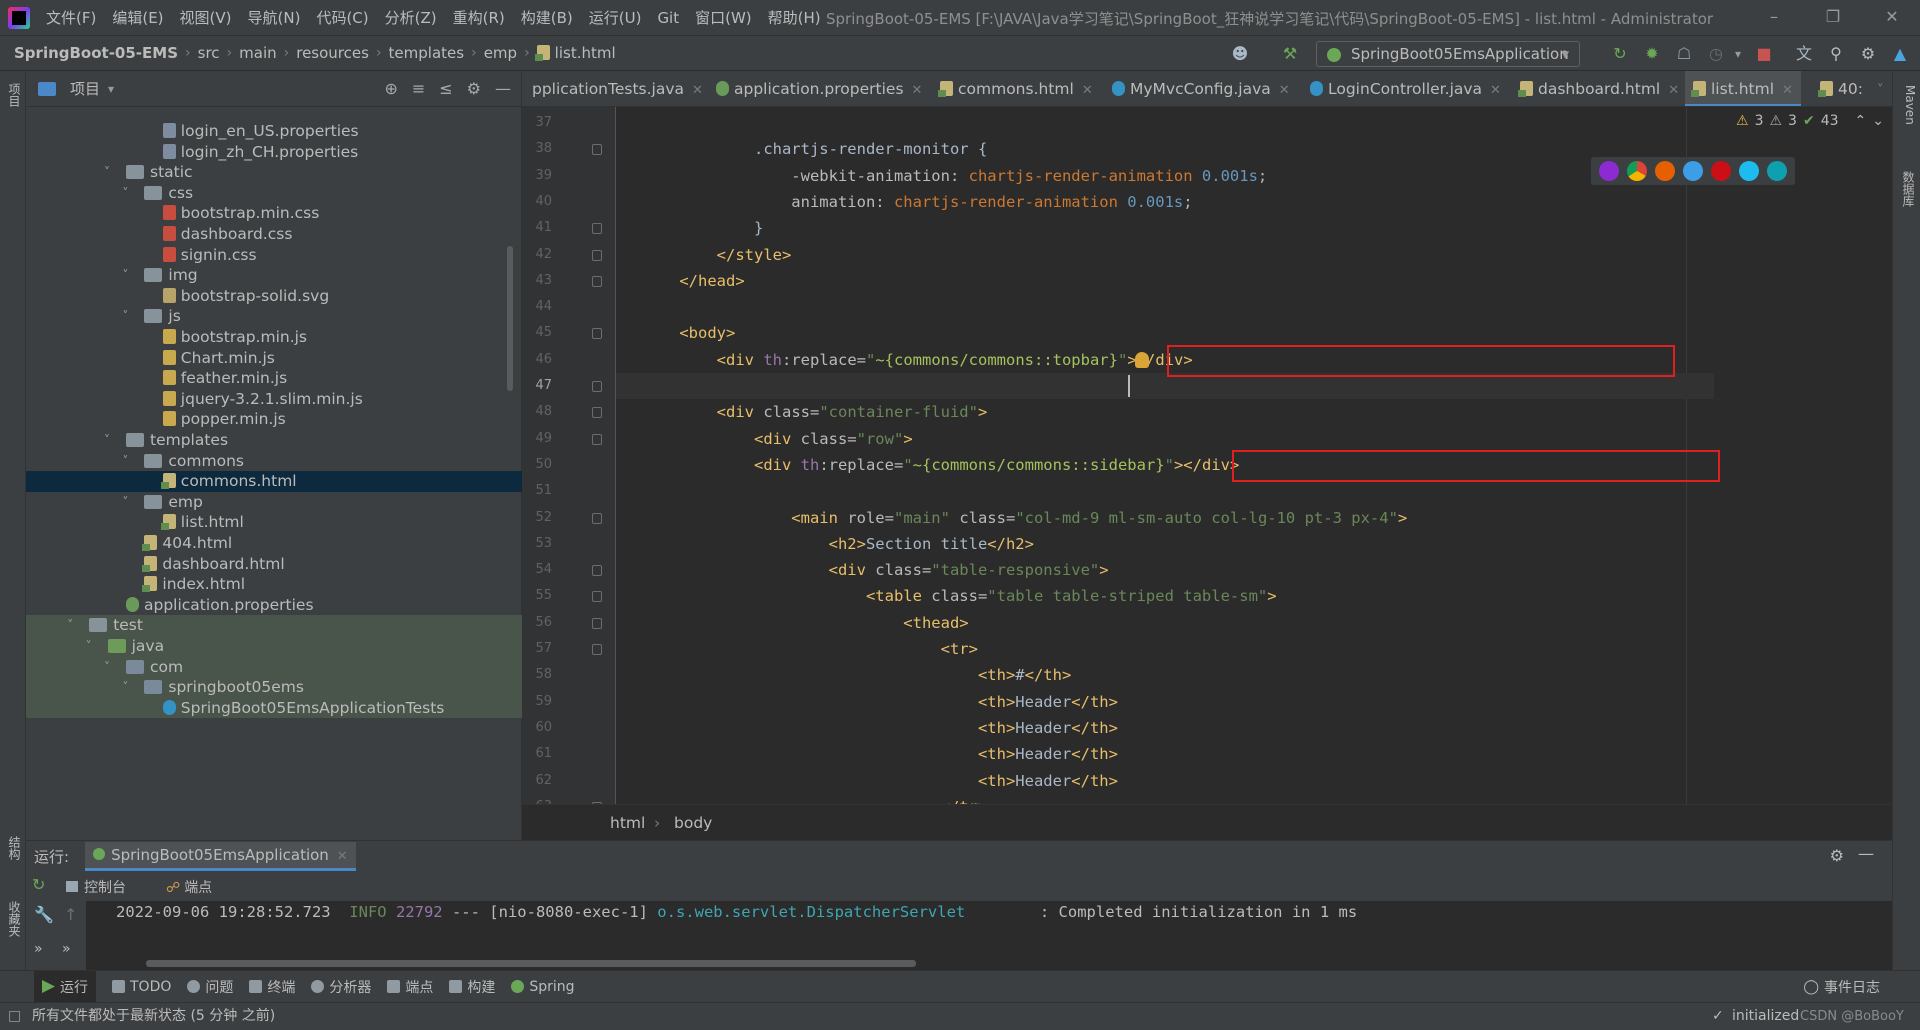 Image resolution: width=1920 pixels, height=1030 pixels. Describe the element at coordinates (1684, 54) in the screenshot. I see `coverage-icon: ☖` at that location.